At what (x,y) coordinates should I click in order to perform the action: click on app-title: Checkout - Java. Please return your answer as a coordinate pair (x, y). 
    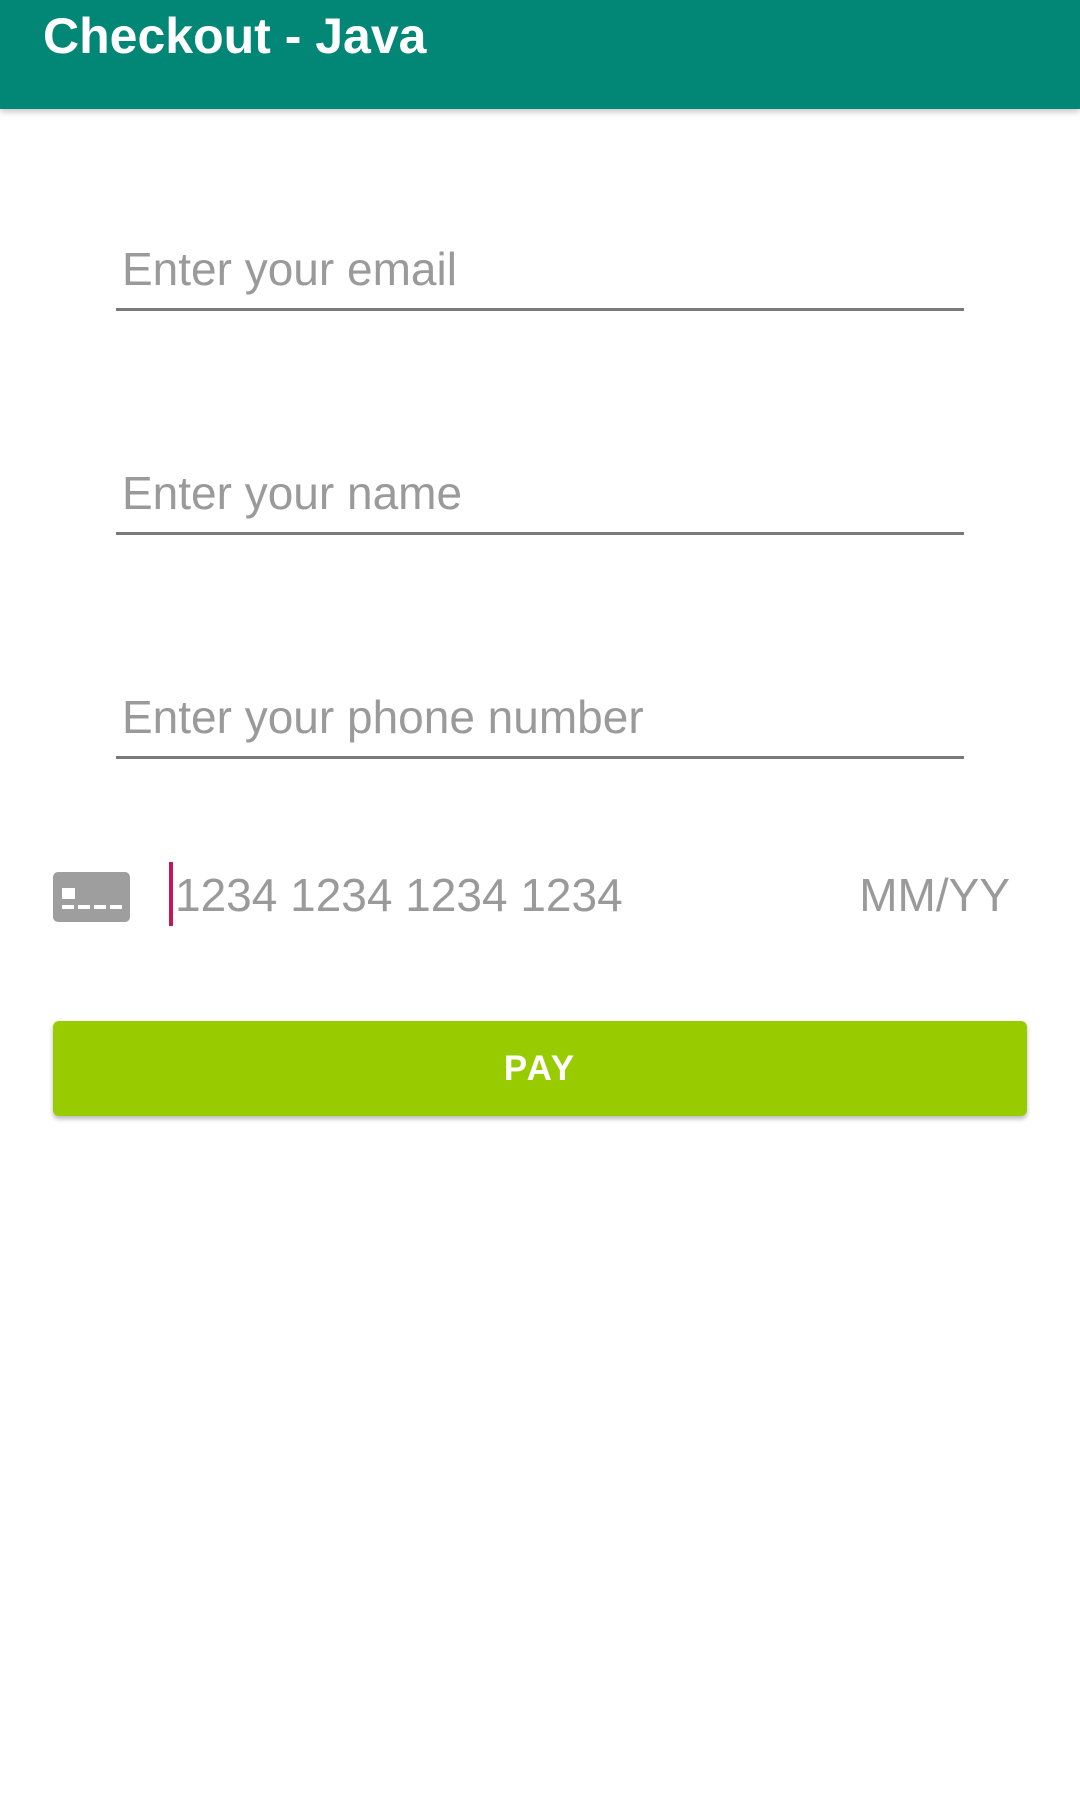
    Looking at the image, I should click on (235, 36).